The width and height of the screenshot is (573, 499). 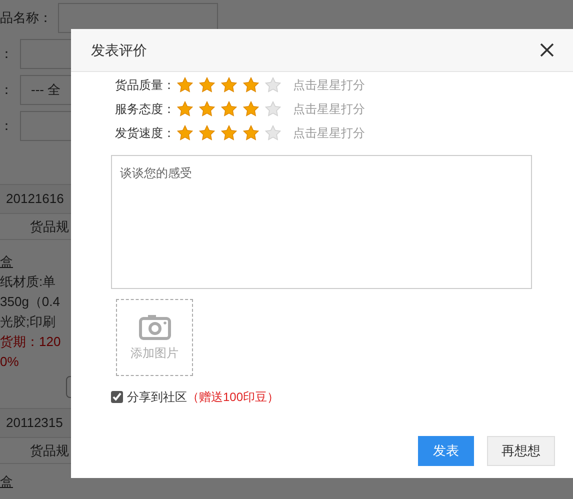 I want to click on product-spec: 纸材质:单, so click(x=28, y=282).